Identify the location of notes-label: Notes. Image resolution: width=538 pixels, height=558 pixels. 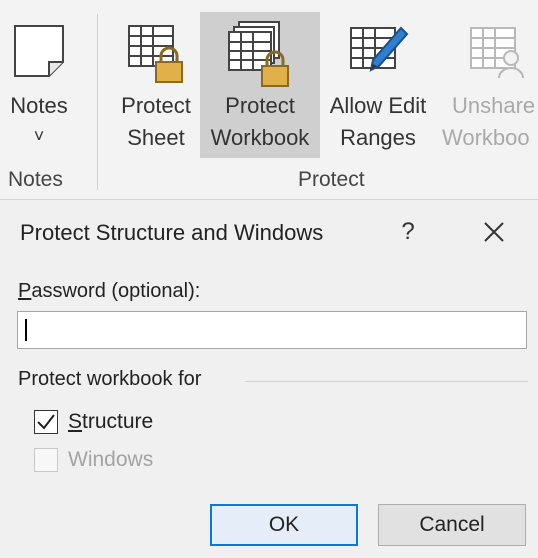
(39, 105).